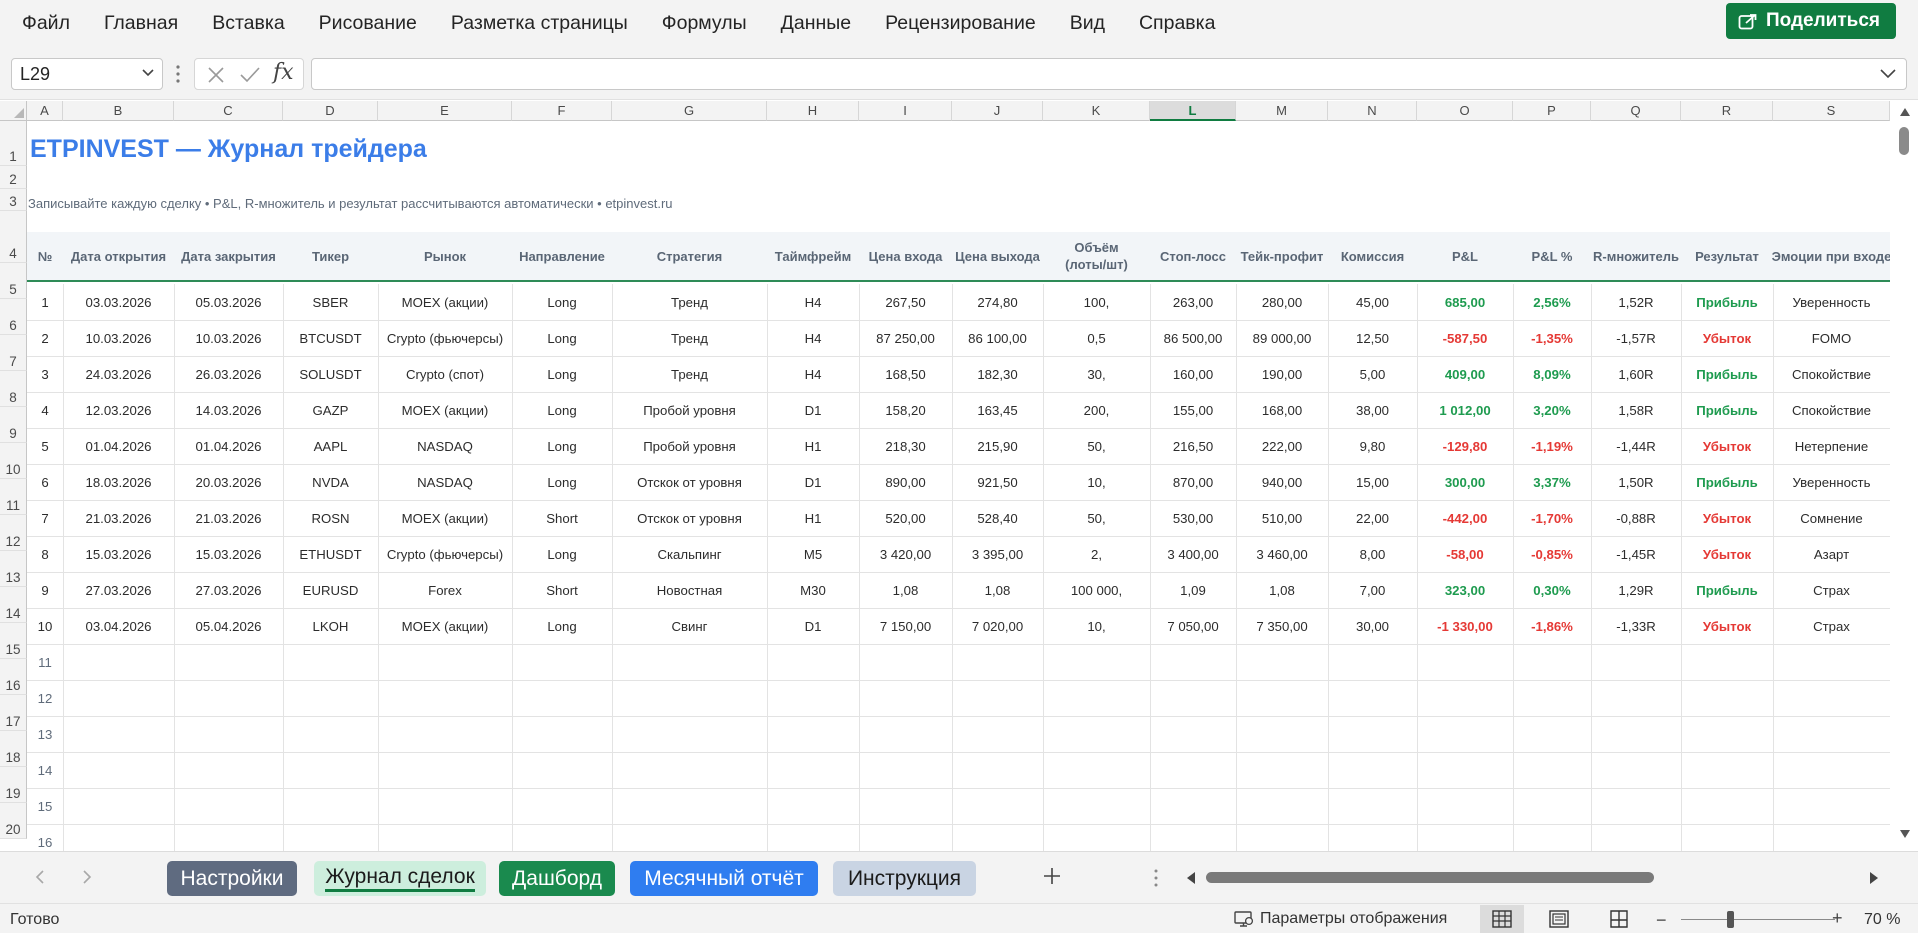 The height and width of the screenshot is (933, 1918). What do you see at coordinates (1831, 626) in the screenshot?
I see `table-cell: Страх` at bounding box center [1831, 626].